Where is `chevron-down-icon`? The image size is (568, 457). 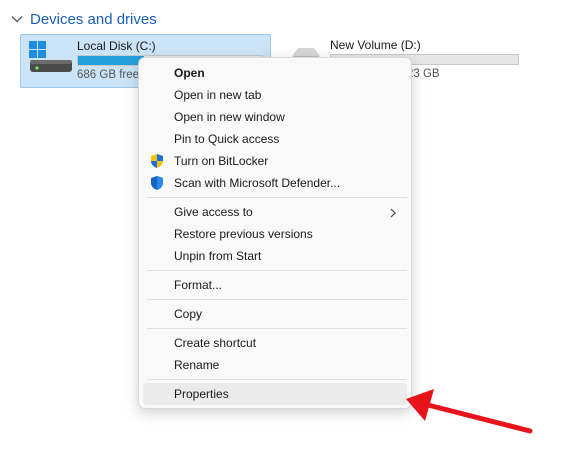
chevron-down-icon is located at coordinates (17, 19).